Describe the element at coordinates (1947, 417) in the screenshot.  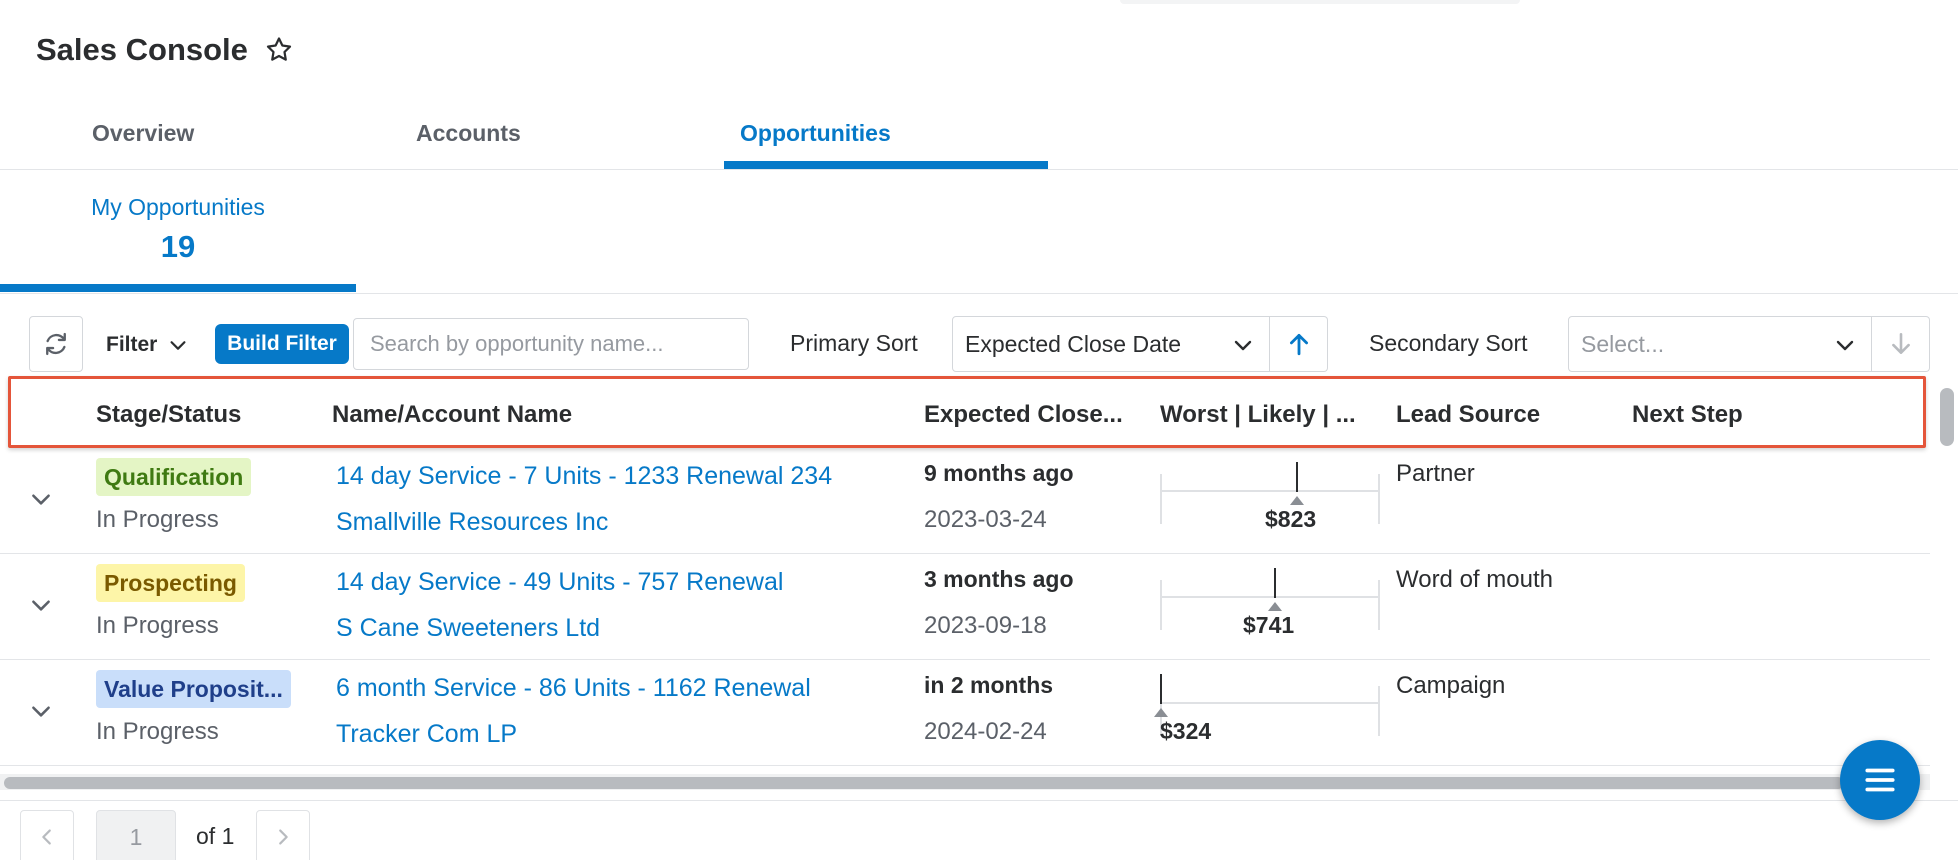
I see `vertical-scrollbar` at that location.